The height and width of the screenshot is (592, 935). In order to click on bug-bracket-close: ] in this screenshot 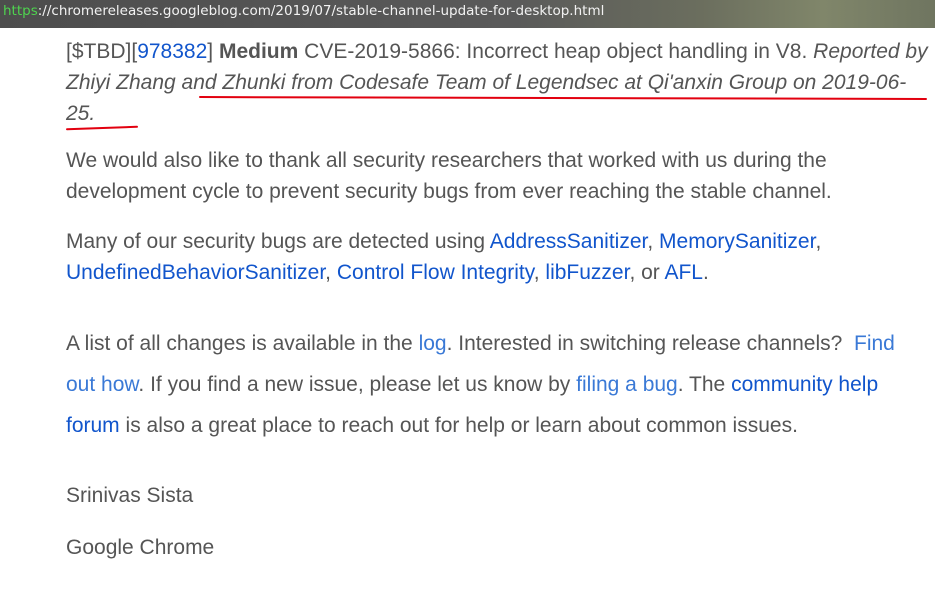, I will do `click(210, 51)`.